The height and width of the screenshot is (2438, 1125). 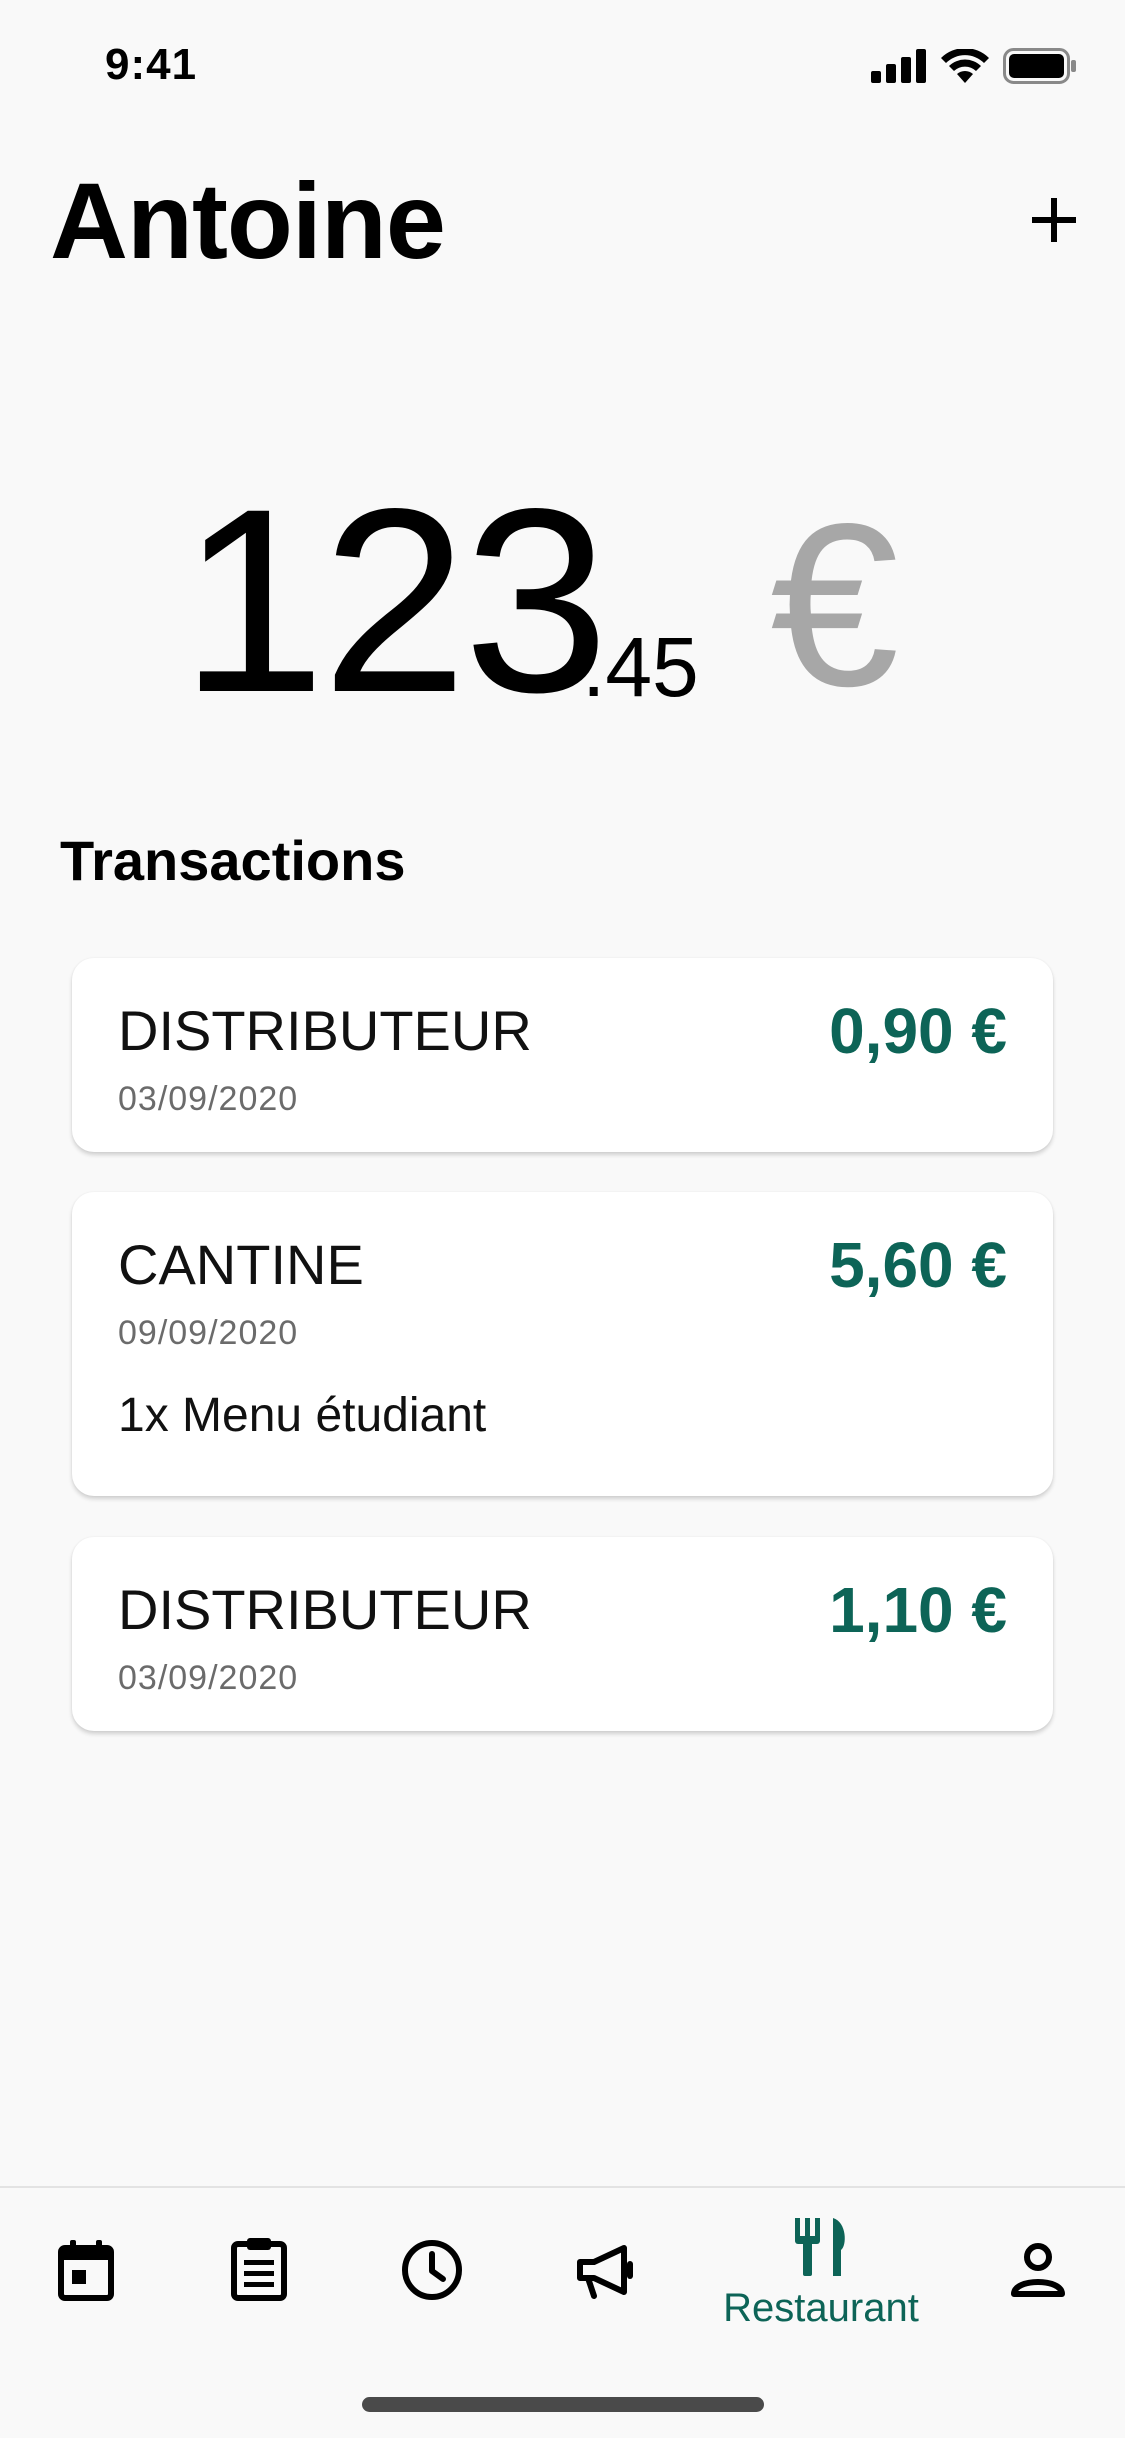 I want to click on status-time: 9:41, so click(x=151, y=64).